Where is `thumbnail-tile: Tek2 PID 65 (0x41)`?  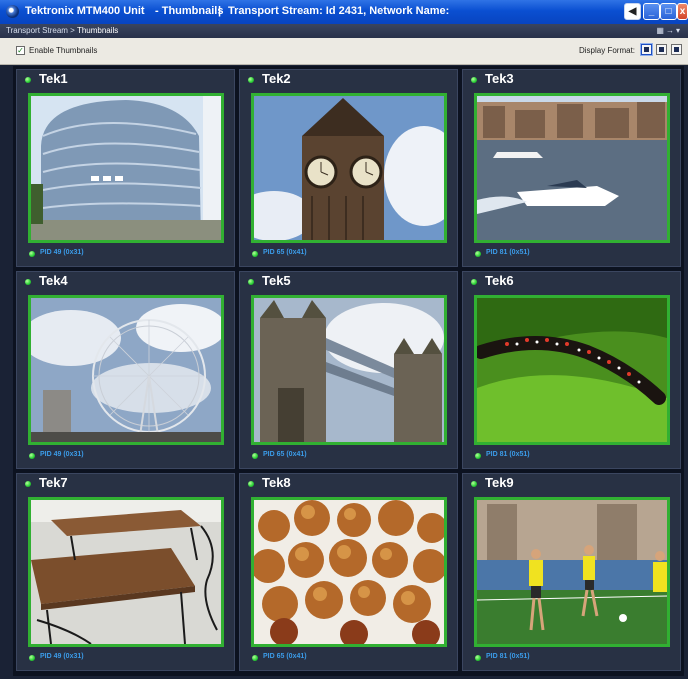 thumbnail-tile: Tek2 PID 65 (0x41) is located at coordinates (348, 168).